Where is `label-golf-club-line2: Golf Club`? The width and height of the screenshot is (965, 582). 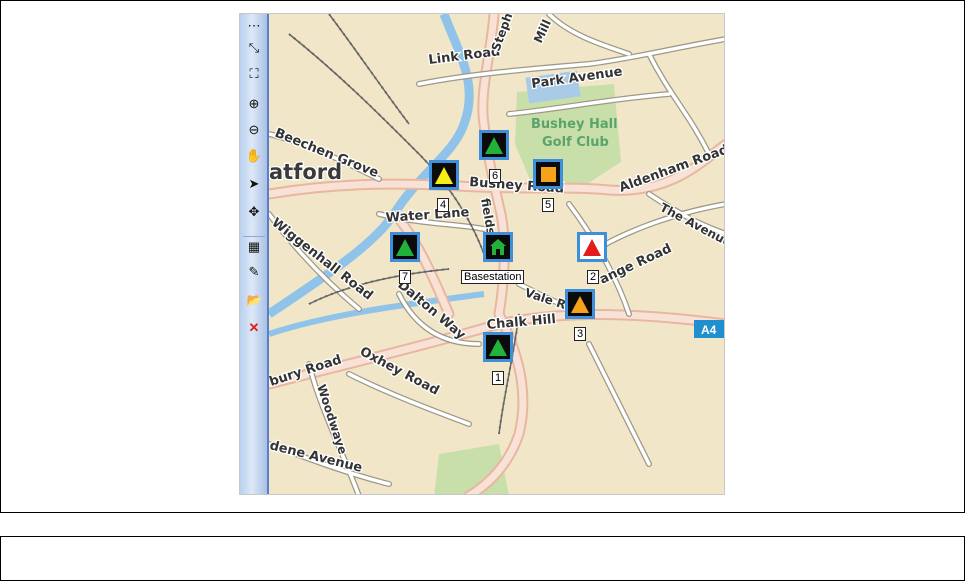 label-golf-club-line2: Golf Club is located at coordinates (575, 142).